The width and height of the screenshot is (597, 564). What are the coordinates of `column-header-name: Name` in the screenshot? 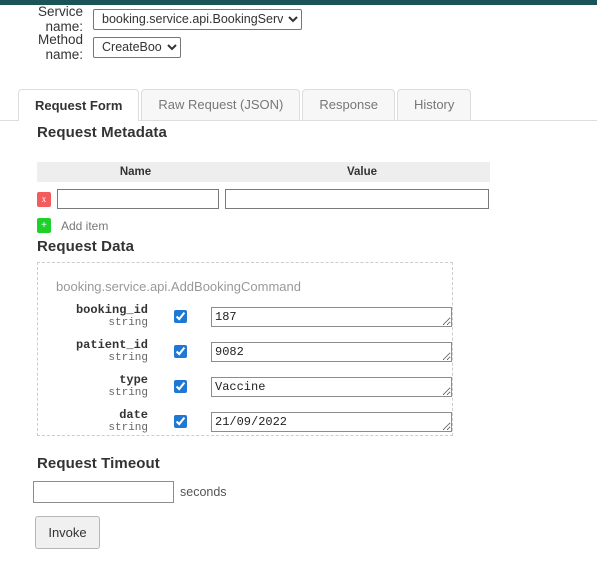 It's located at (135, 172).